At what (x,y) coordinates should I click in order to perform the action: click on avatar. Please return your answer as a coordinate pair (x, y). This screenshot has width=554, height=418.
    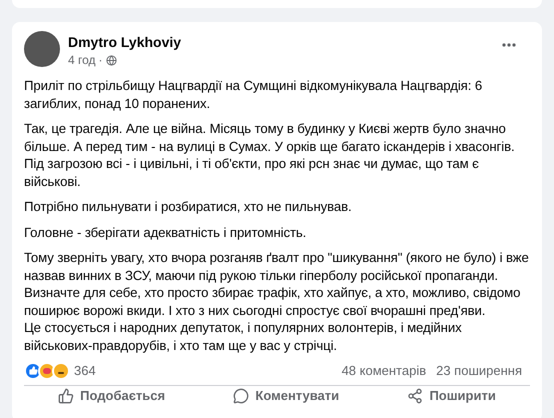
    Looking at the image, I should click on (42, 49).